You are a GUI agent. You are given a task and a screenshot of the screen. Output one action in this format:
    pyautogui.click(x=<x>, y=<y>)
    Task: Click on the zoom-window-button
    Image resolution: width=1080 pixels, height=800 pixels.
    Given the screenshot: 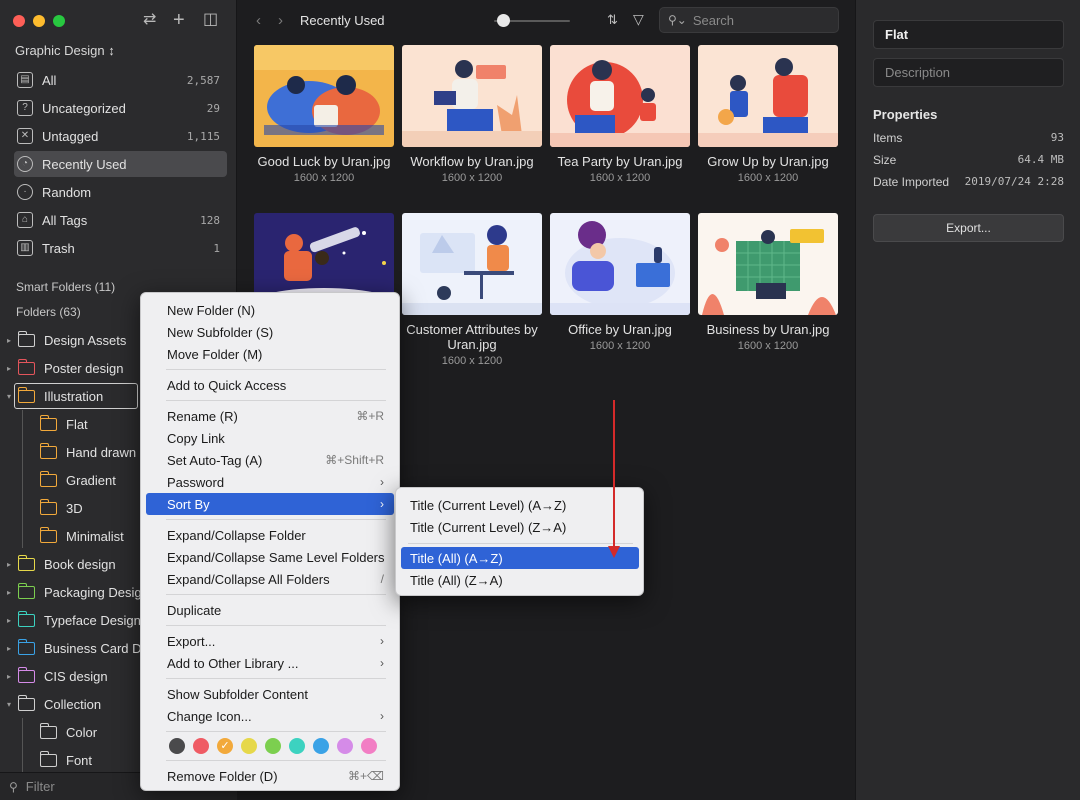 What is the action you would take?
    pyautogui.click(x=59, y=21)
    